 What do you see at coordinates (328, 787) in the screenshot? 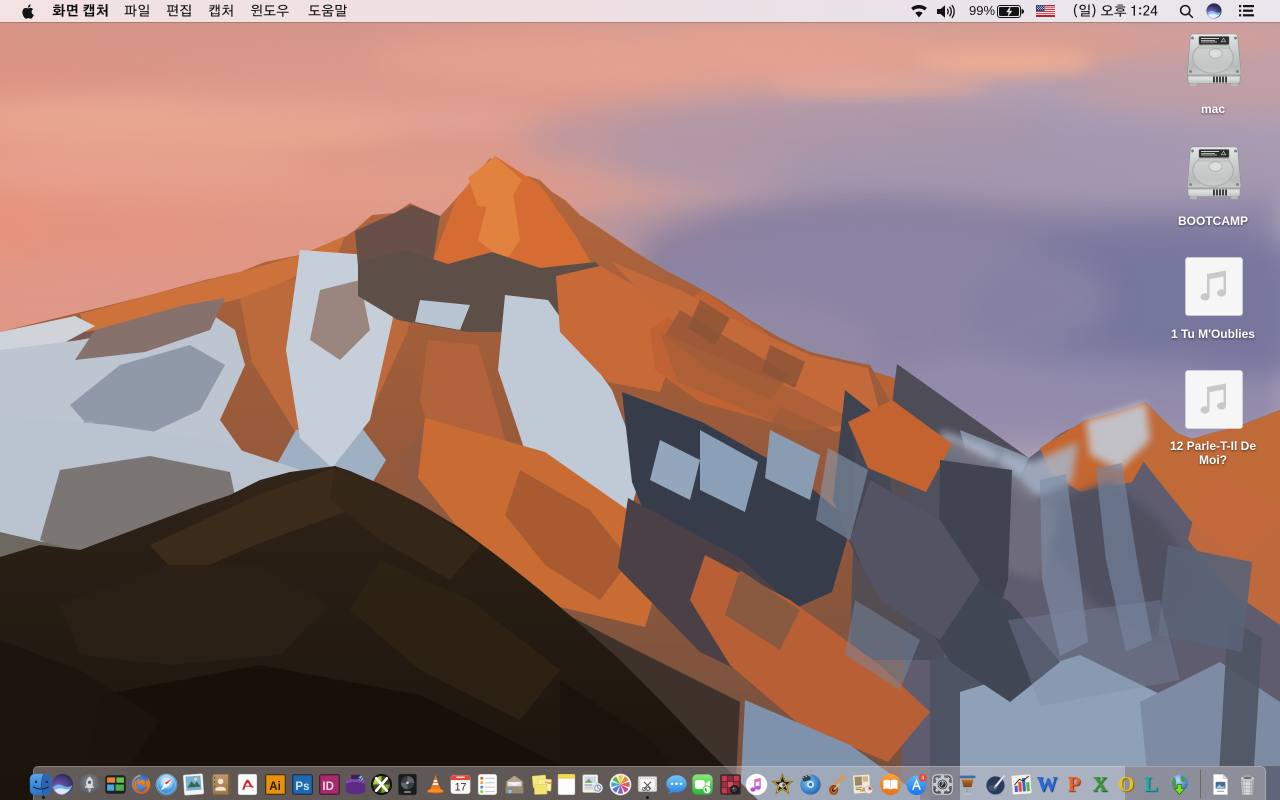
I see `svg-text: ID` at bounding box center [328, 787].